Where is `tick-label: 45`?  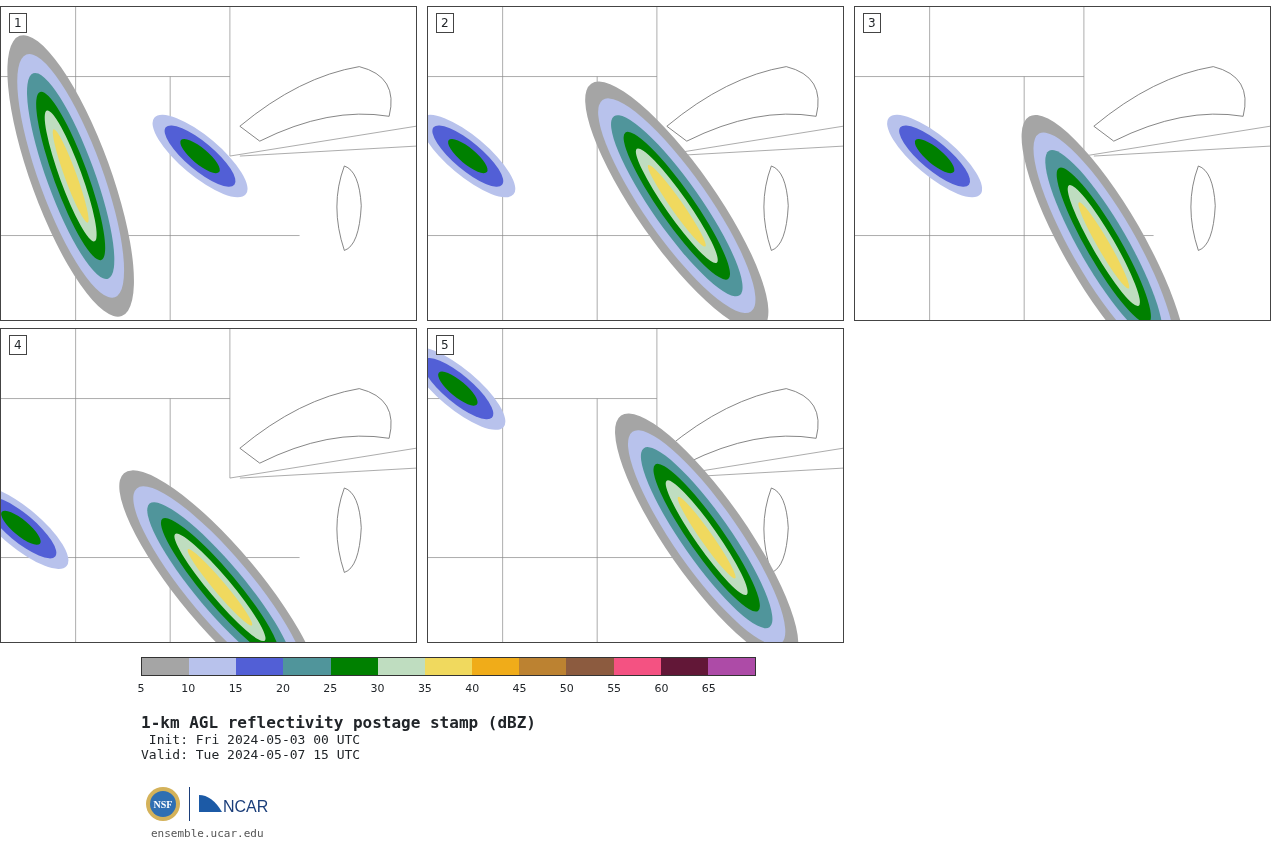
tick-label: 45 is located at coordinates (519, 688).